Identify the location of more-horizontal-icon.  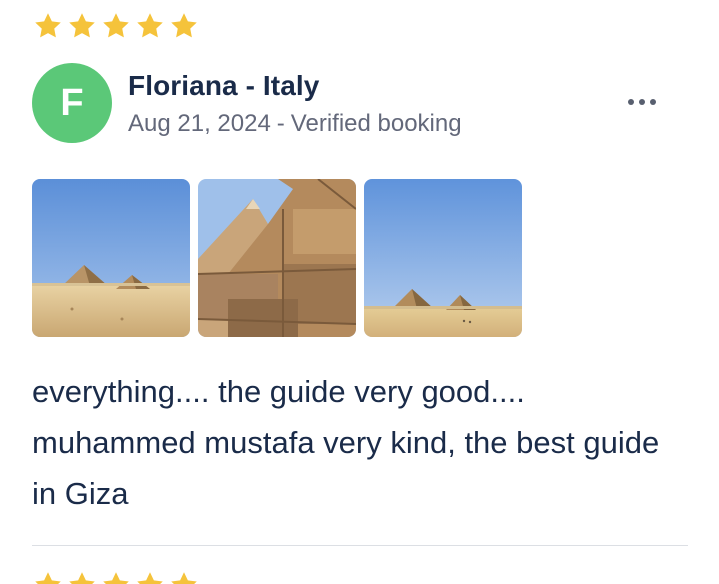
(631, 102).